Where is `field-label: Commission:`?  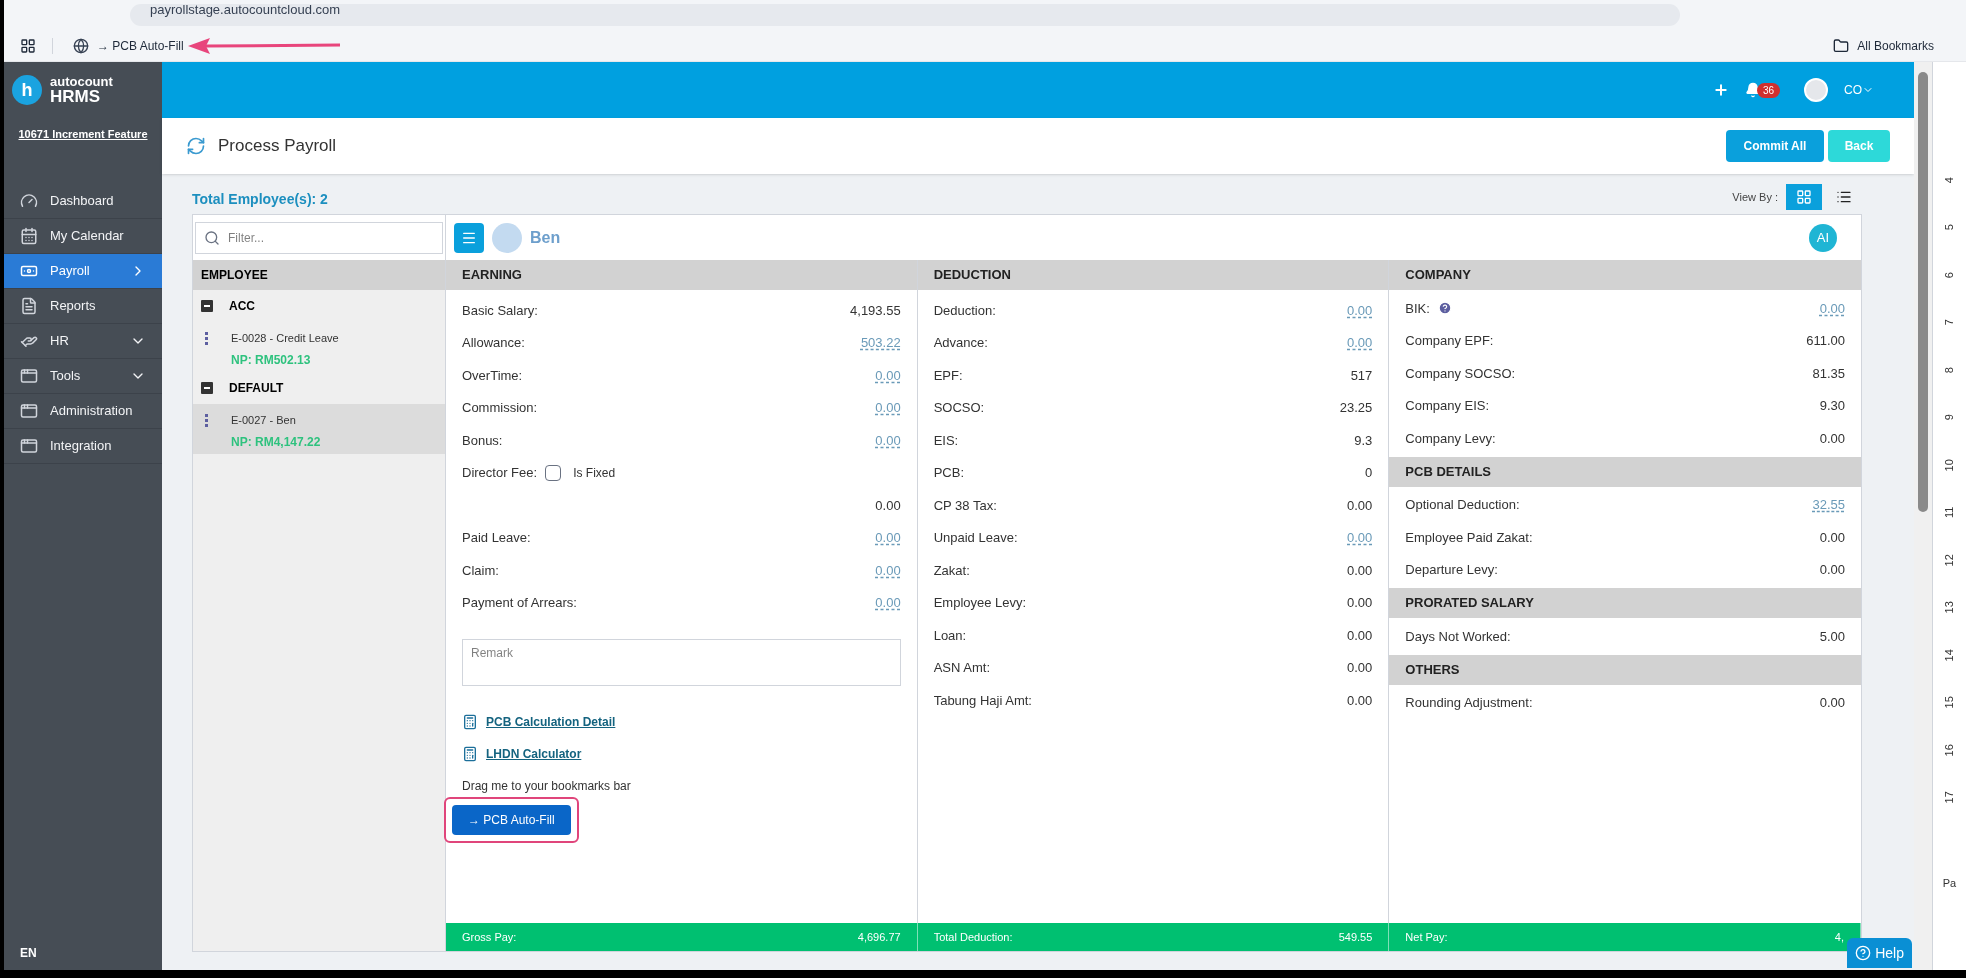
field-label: Commission: is located at coordinates (500, 408).